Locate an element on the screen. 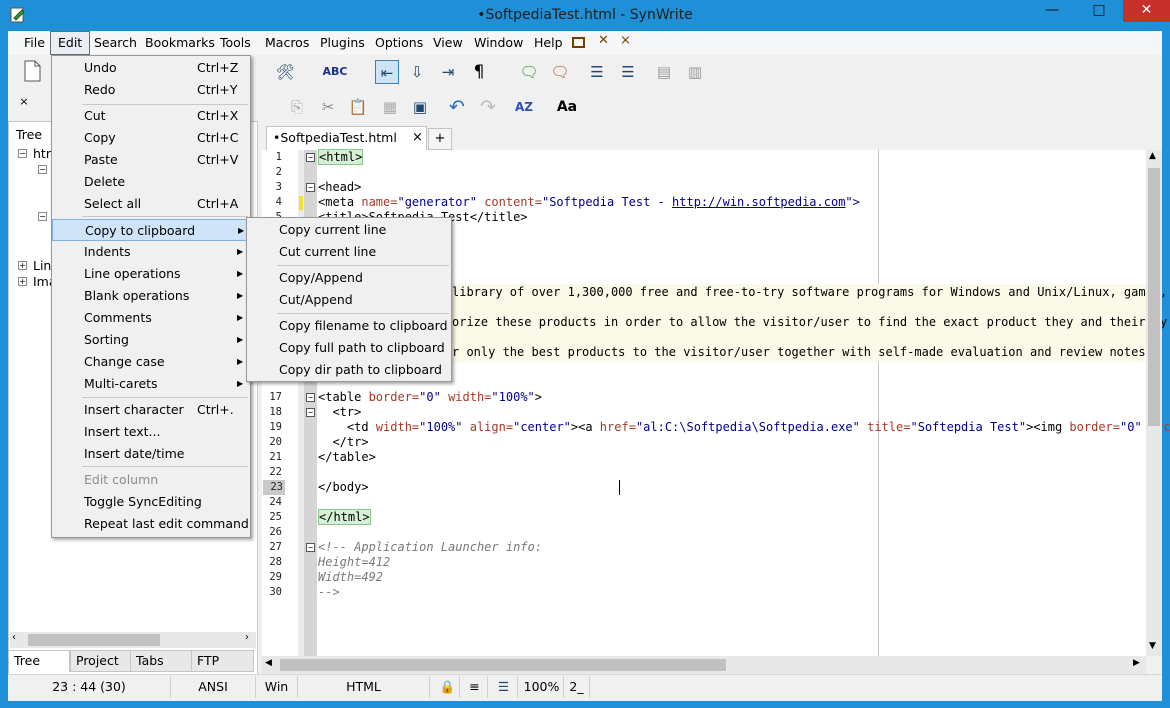 The image size is (1170, 708). menu-item-indents: Indents ▶ is located at coordinates (151, 252).